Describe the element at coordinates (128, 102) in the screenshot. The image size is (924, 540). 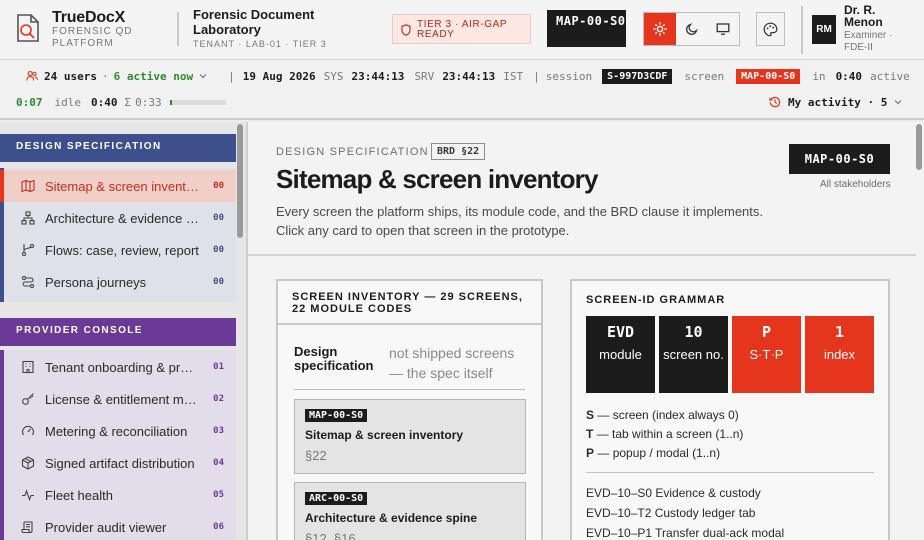
I see `sum-label: Σ` at that location.